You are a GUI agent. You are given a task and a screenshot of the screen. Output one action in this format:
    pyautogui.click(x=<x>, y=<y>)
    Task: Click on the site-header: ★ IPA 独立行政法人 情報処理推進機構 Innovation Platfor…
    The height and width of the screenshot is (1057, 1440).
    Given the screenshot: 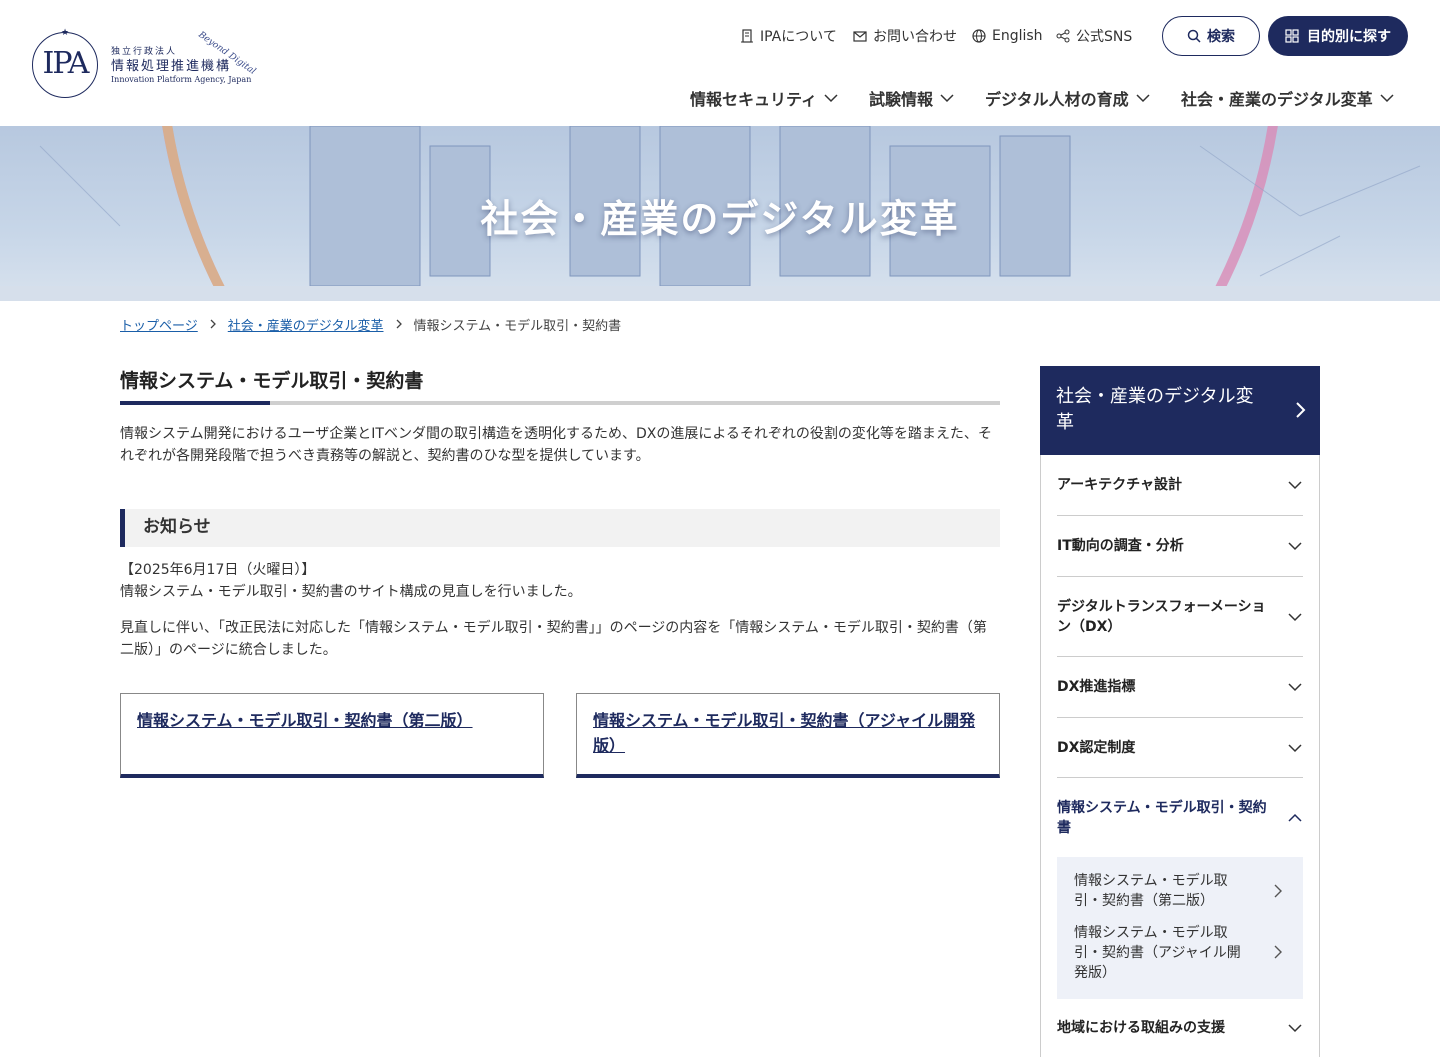 What is the action you would take?
    pyautogui.click(x=720, y=63)
    